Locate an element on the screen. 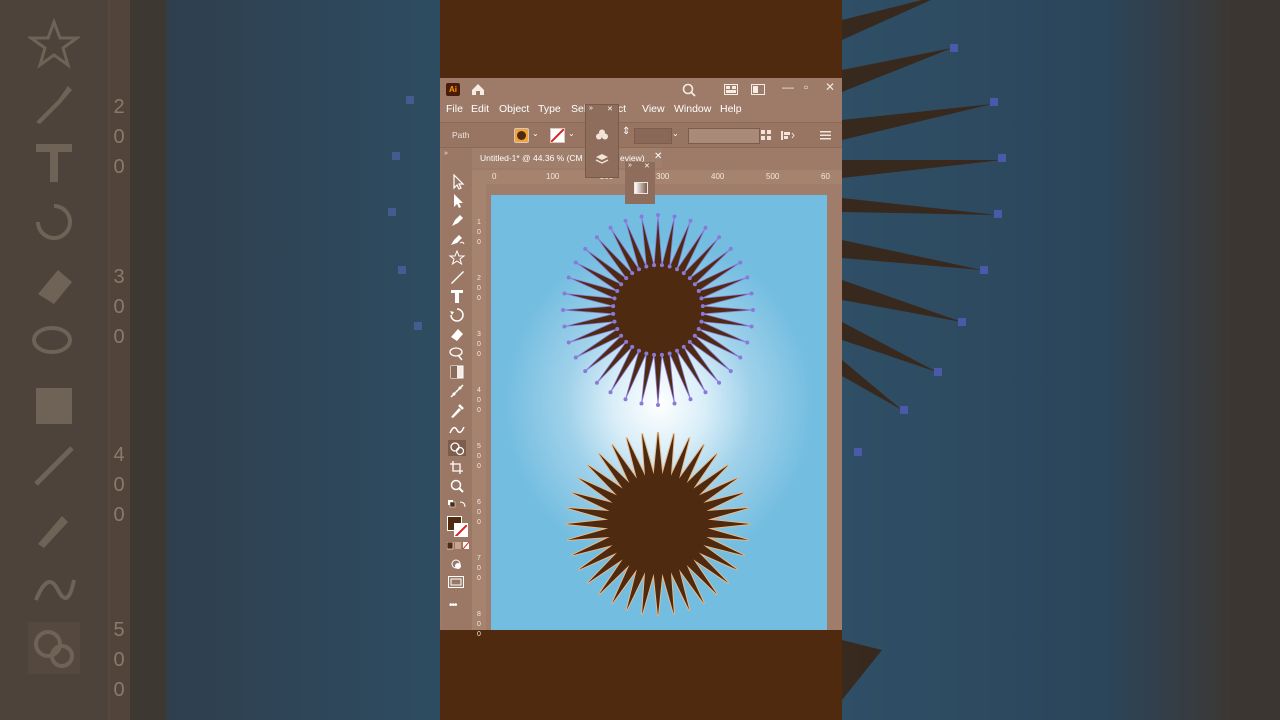  zoom-tool-icon is located at coordinates (457, 486).